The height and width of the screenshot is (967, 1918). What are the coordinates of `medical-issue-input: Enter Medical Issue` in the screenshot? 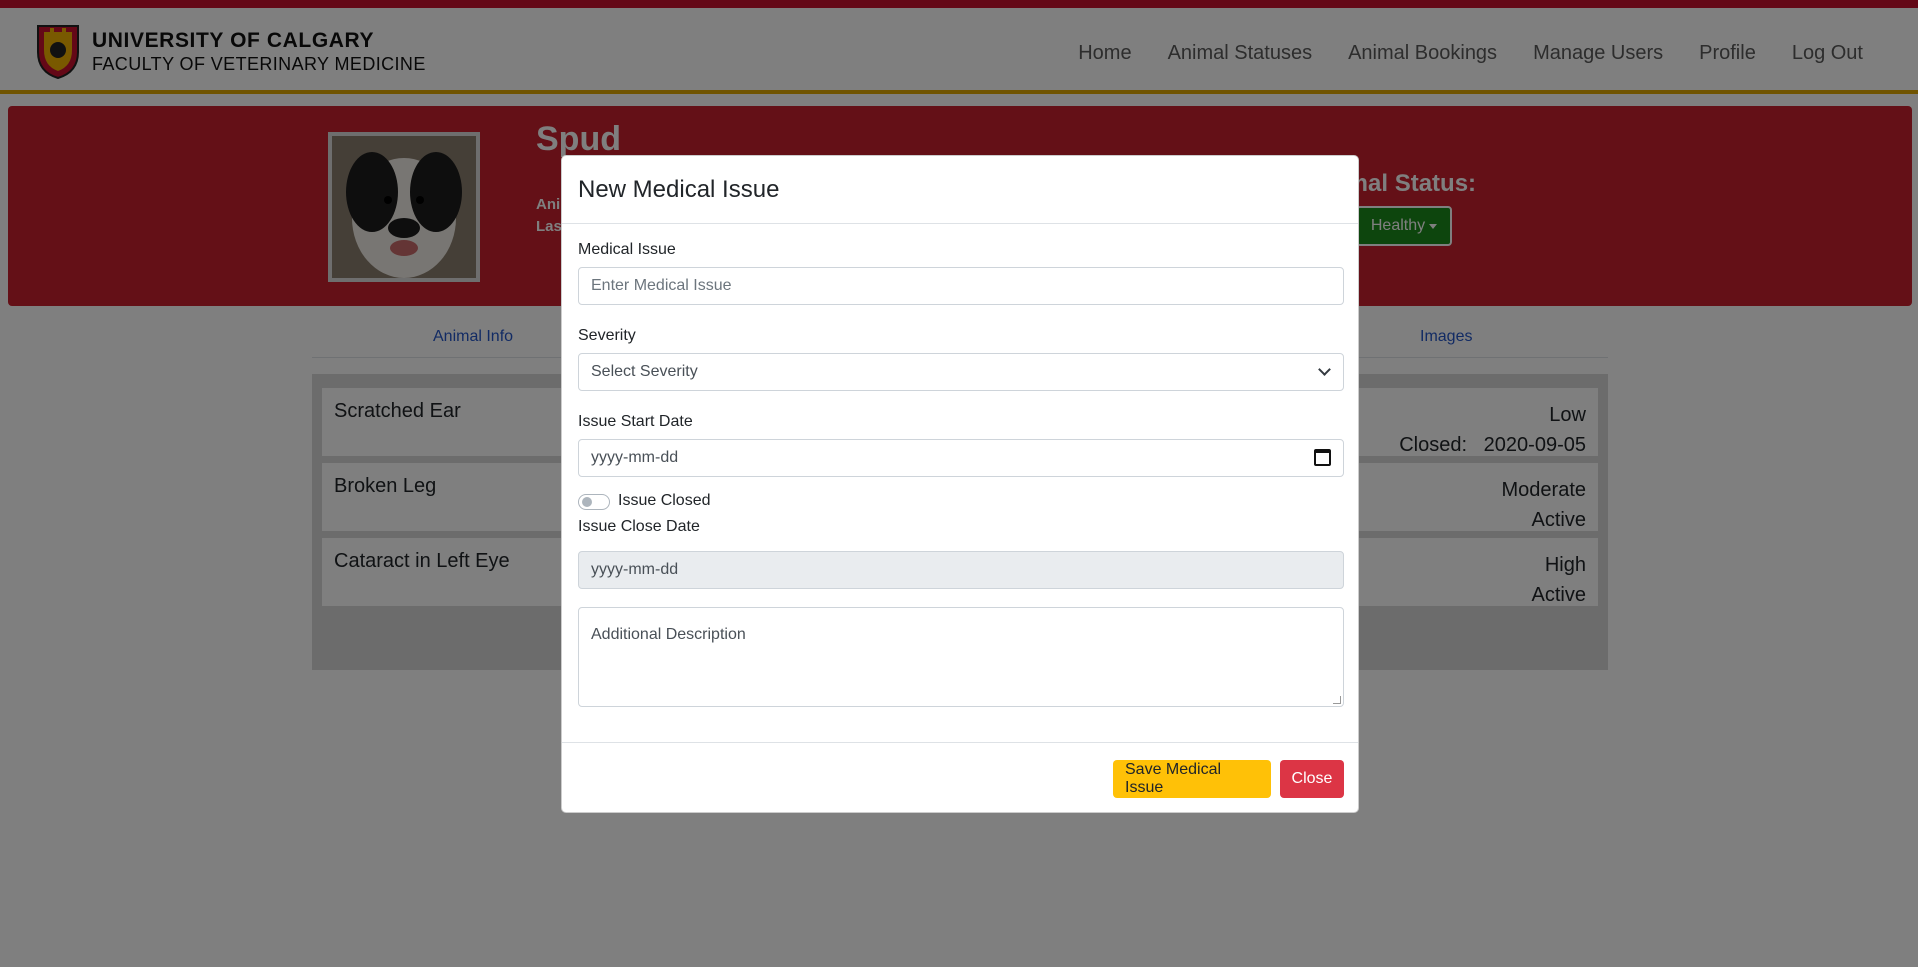 It's located at (961, 286).